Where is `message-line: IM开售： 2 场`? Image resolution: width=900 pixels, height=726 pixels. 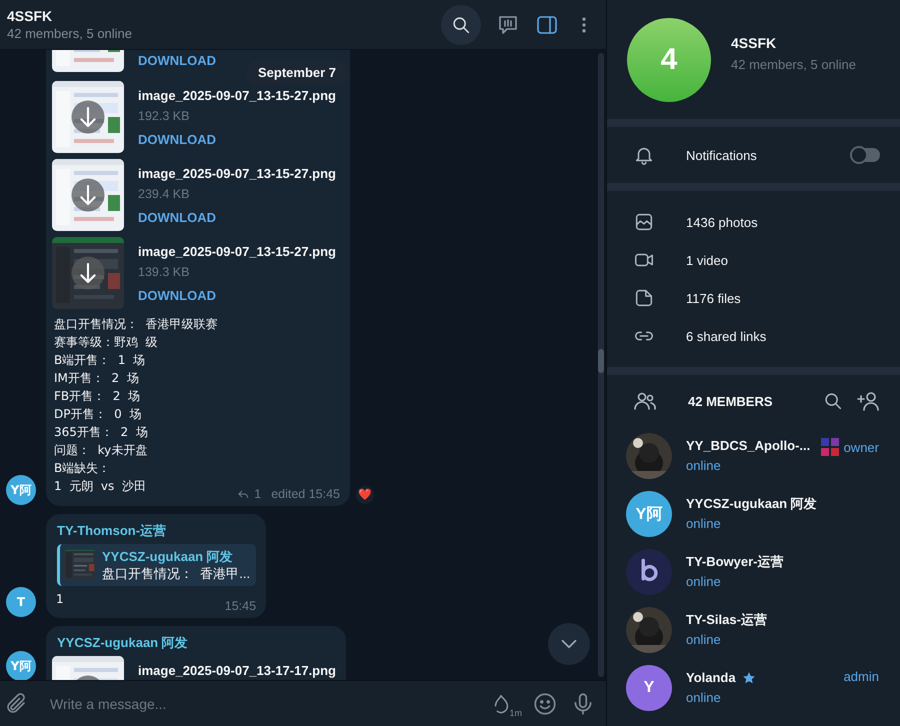 message-line: IM开售： 2 场 is located at coordinates (96, 378).